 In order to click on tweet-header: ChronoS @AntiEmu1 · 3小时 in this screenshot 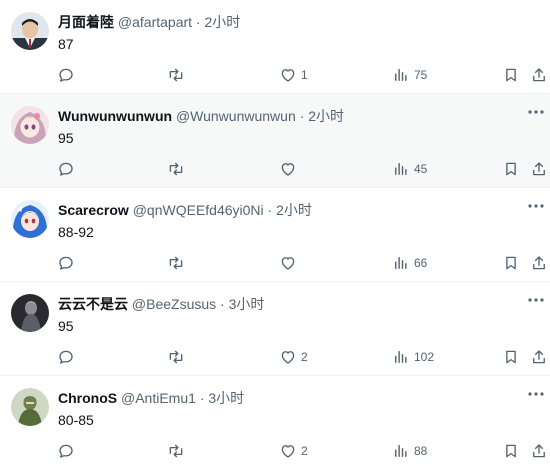, I will do `click(151, 398)`.